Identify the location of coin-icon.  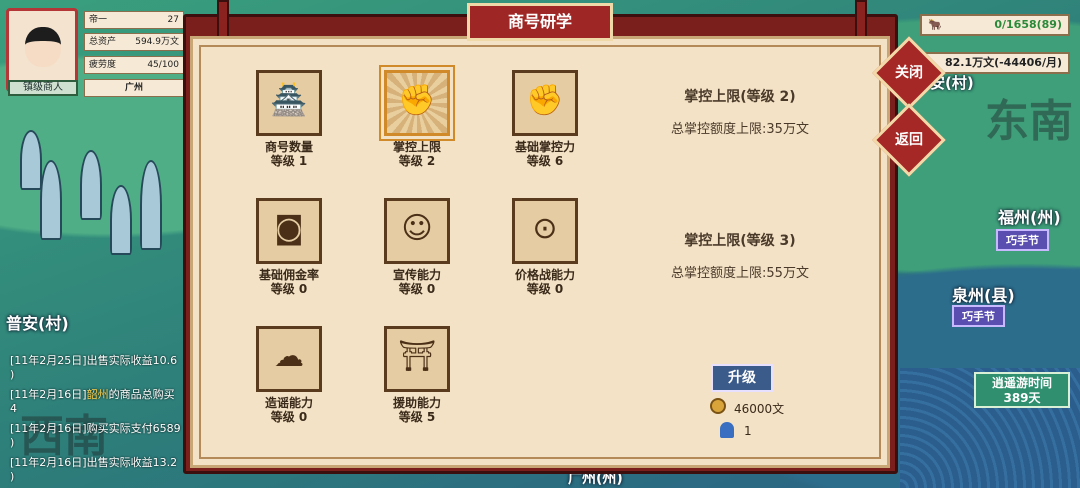
(718, 406).